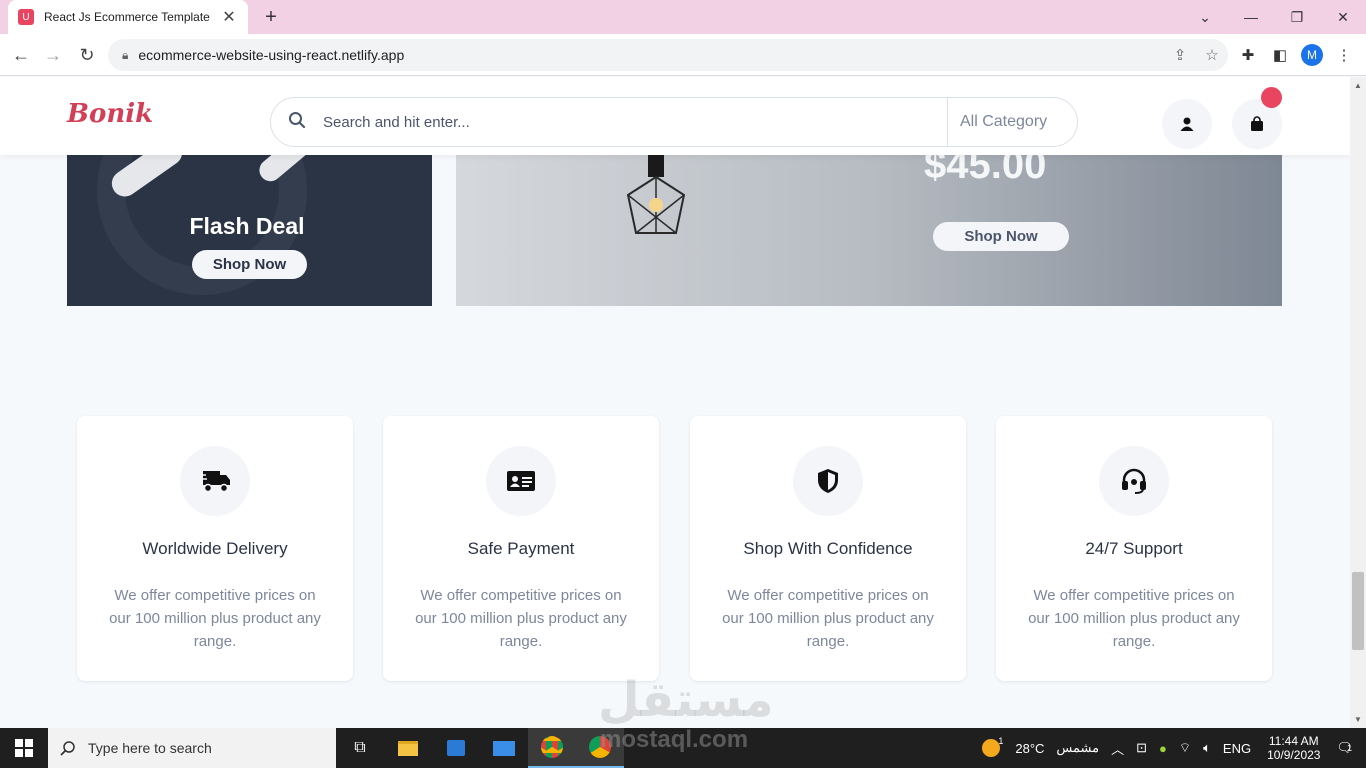 This screenshot has width=1366, height=768. Describe the element at coordinates (1349, 748) in the screenshot. I see `notification-count: 1` at that location.